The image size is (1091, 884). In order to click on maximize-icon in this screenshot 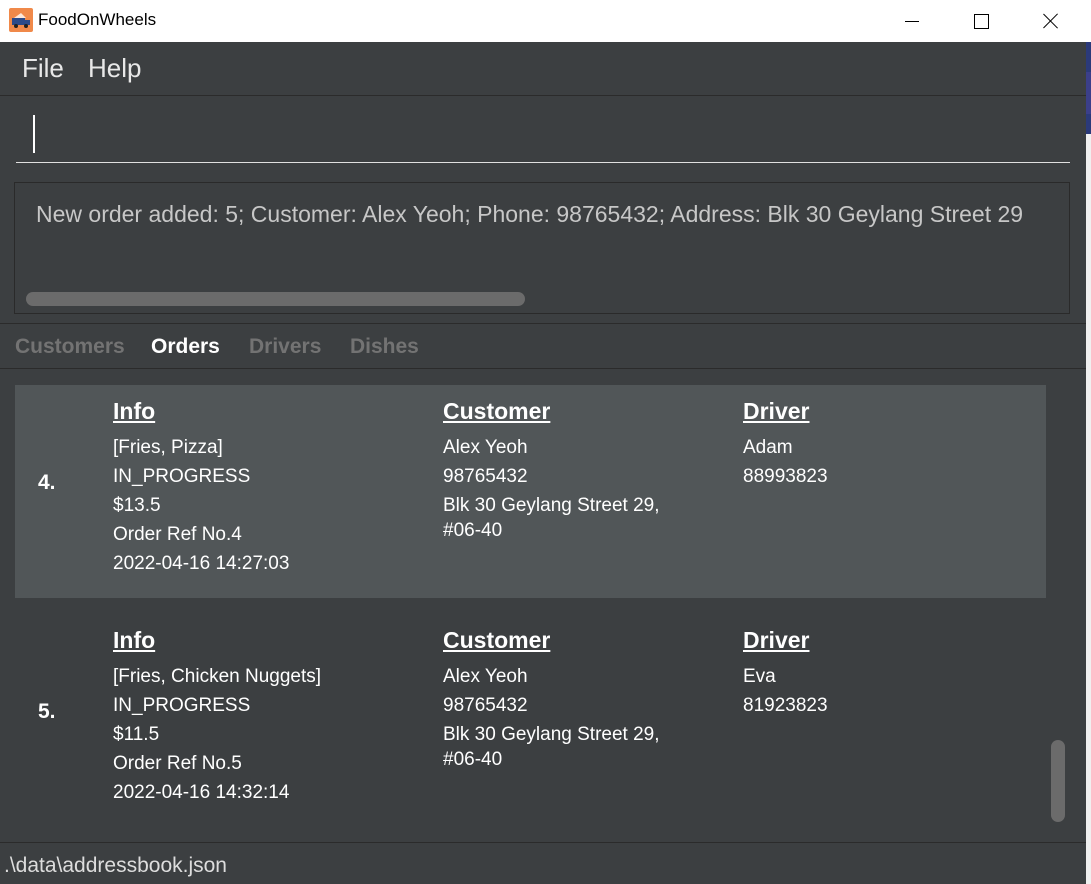, I will do `click(981, 21)`.